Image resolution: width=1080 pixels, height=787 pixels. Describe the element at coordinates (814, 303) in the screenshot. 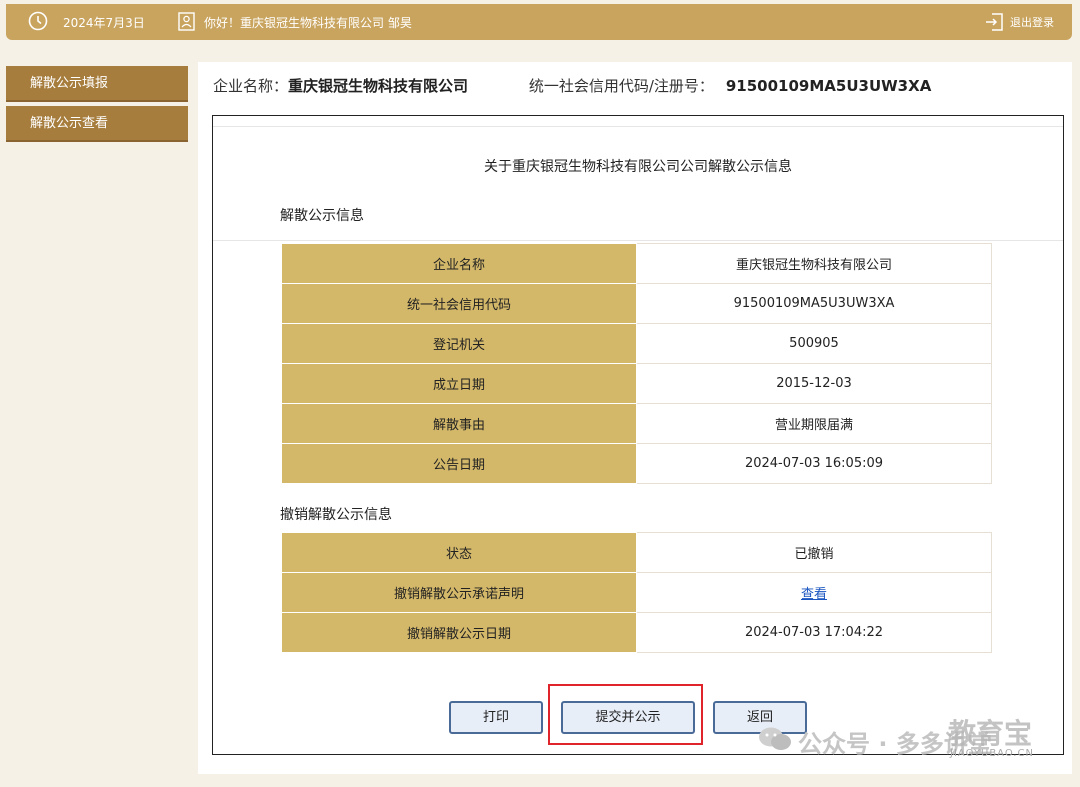

I see `table-value: 91500109MA5U3UW3XA` at that location.